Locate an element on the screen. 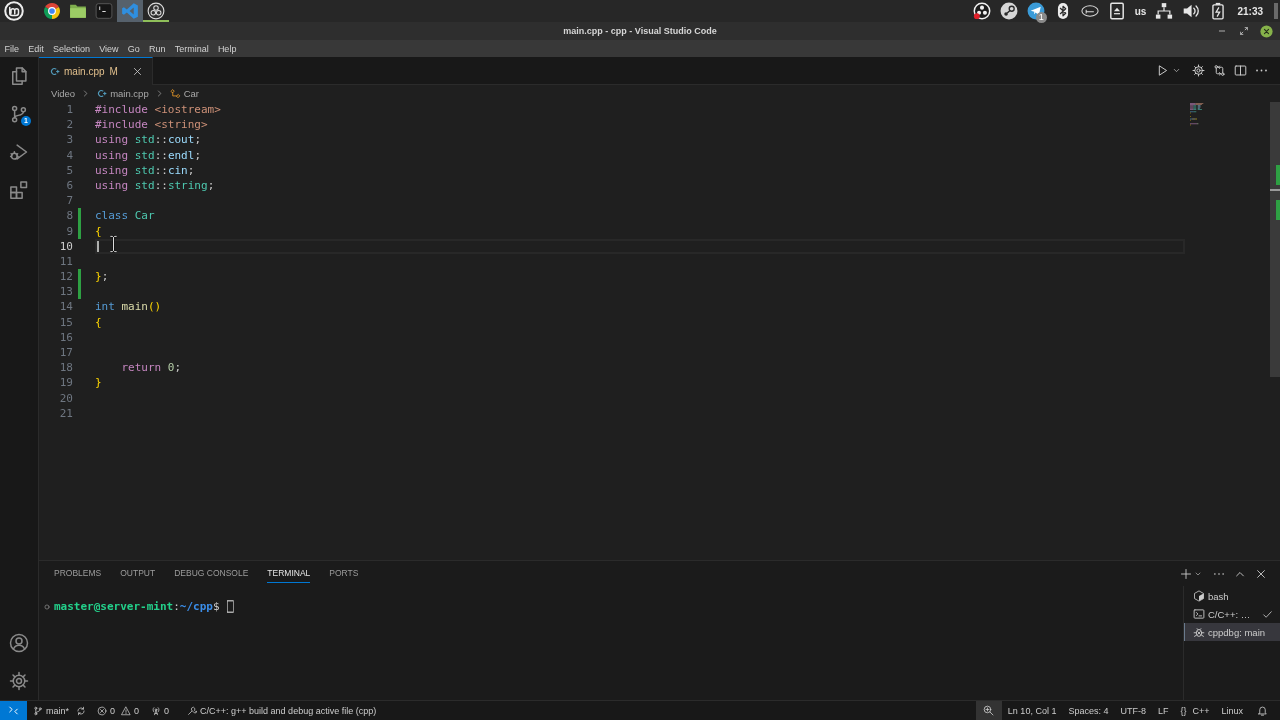 The height and width of the screenshot is (720, 1280). code-line: #include <string> is located at coordinates (151, 125).